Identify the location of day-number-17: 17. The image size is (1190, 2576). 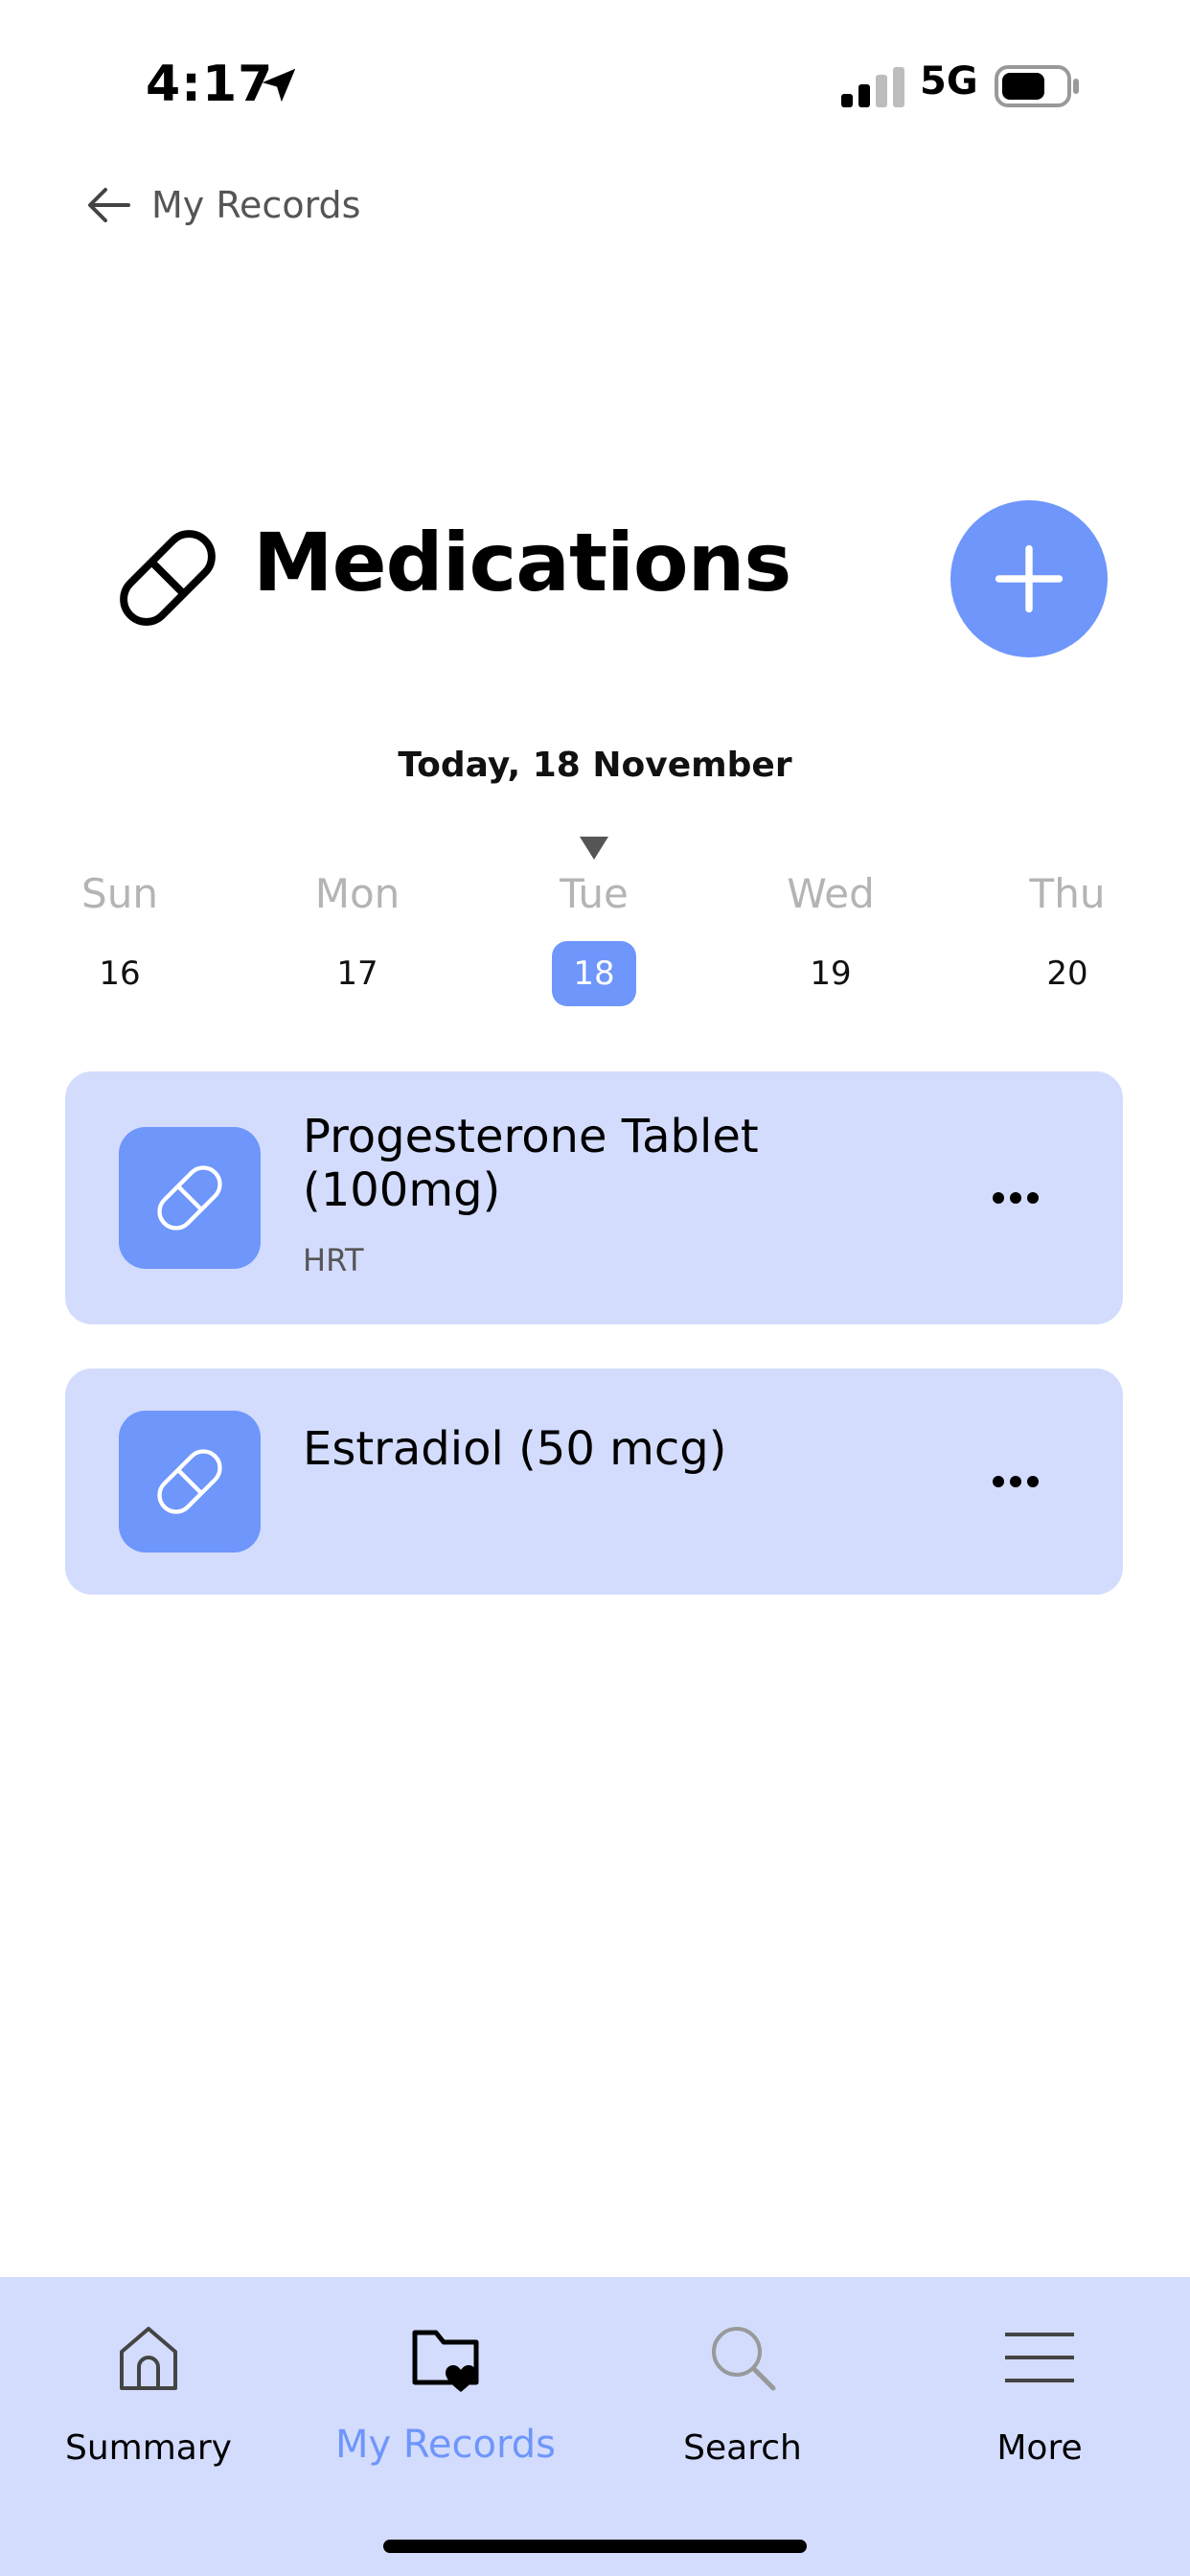
(357, 973).